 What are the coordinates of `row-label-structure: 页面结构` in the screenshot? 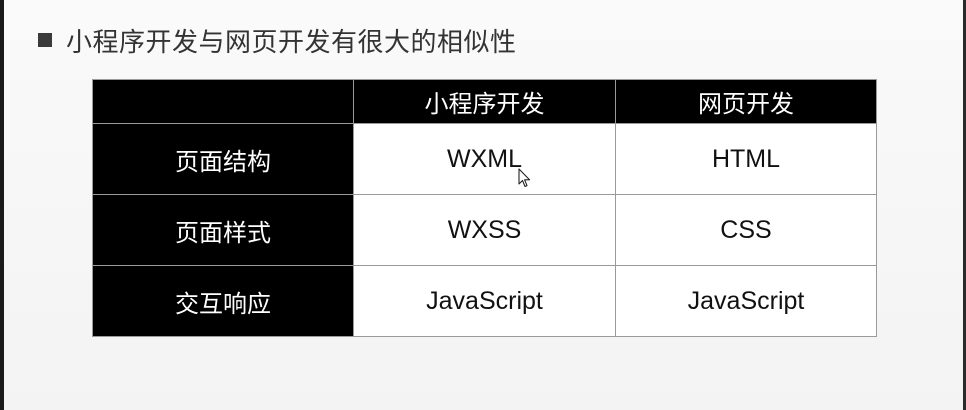 It's located at (223, 159).